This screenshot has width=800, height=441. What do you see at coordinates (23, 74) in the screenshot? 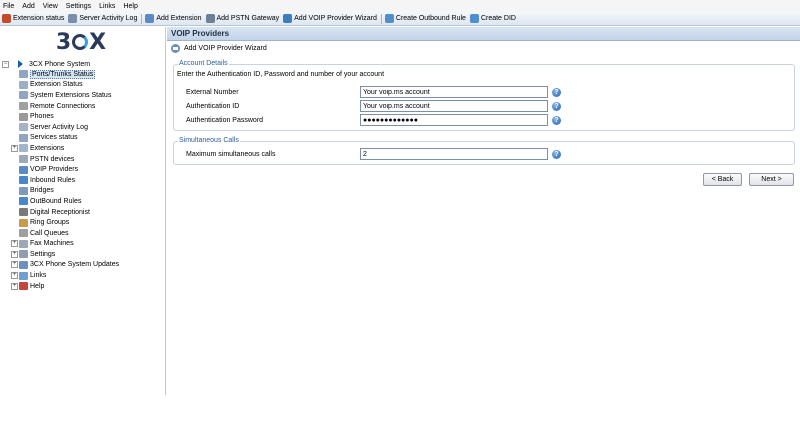
I see `ports-icon` at bounding box center [23, 74].